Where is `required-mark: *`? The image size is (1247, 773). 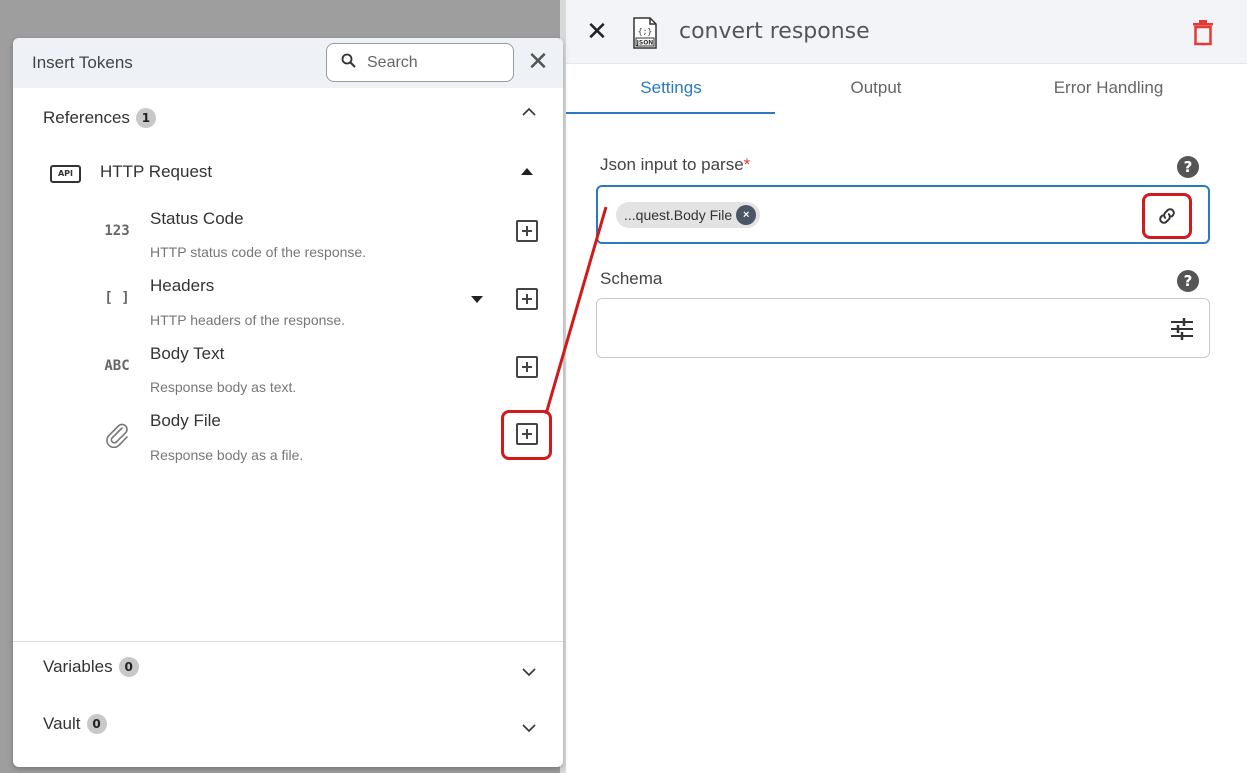
required-mark: * is located at coordinates (747, 164).